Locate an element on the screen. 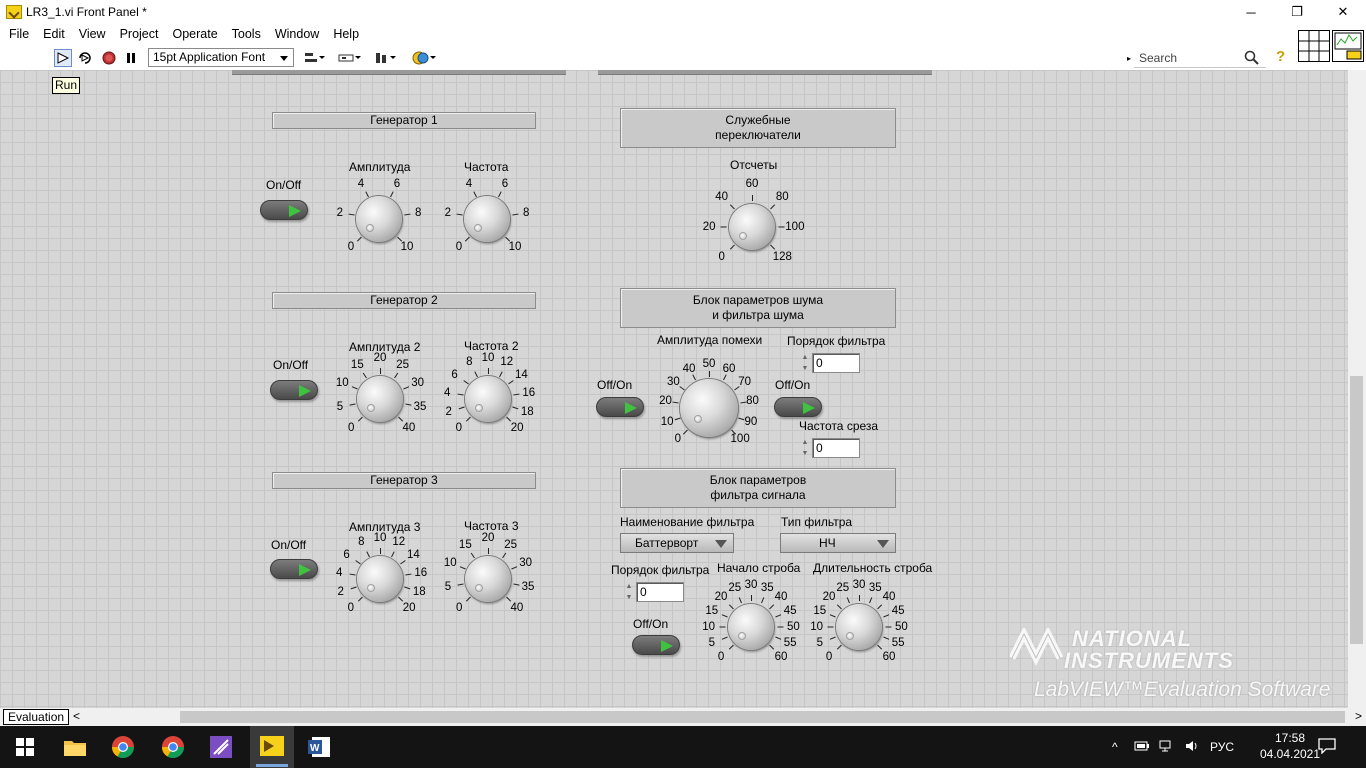  scroll-left-icon: < is located at coordinates (76, 716).